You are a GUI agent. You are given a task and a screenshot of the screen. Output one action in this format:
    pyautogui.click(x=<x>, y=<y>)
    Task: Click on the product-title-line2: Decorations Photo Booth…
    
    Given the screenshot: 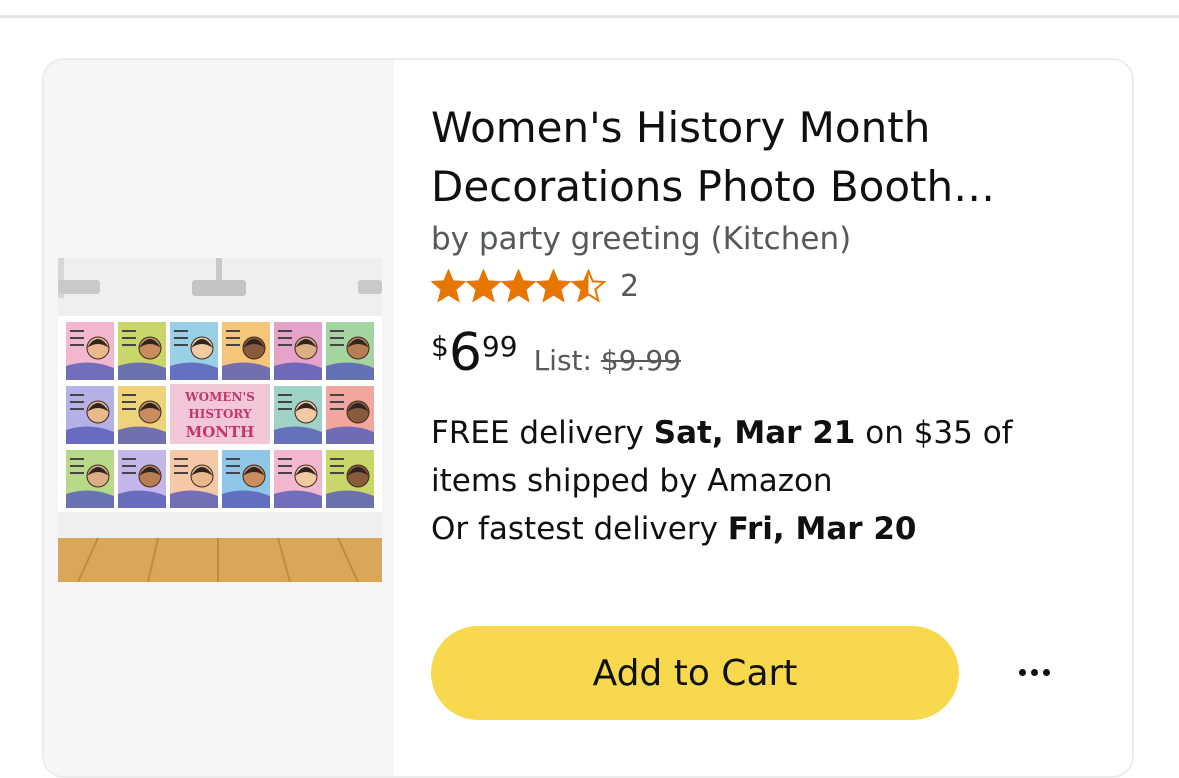 What is the action you would take?
    pyautogui.click(x=713, y=186)
    